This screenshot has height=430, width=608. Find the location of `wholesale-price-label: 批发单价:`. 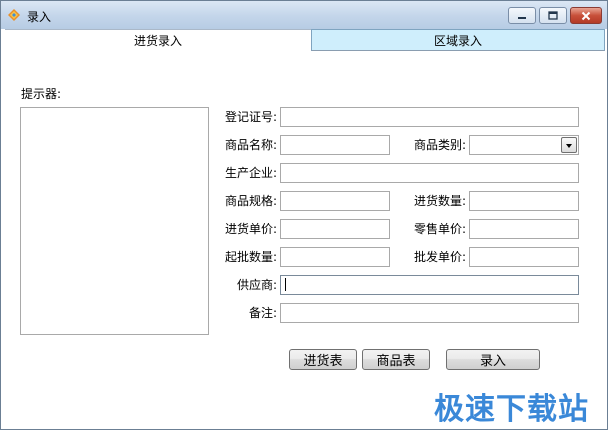

wholesale-price-label: 批发单价: is located at coordinates (439, 257).